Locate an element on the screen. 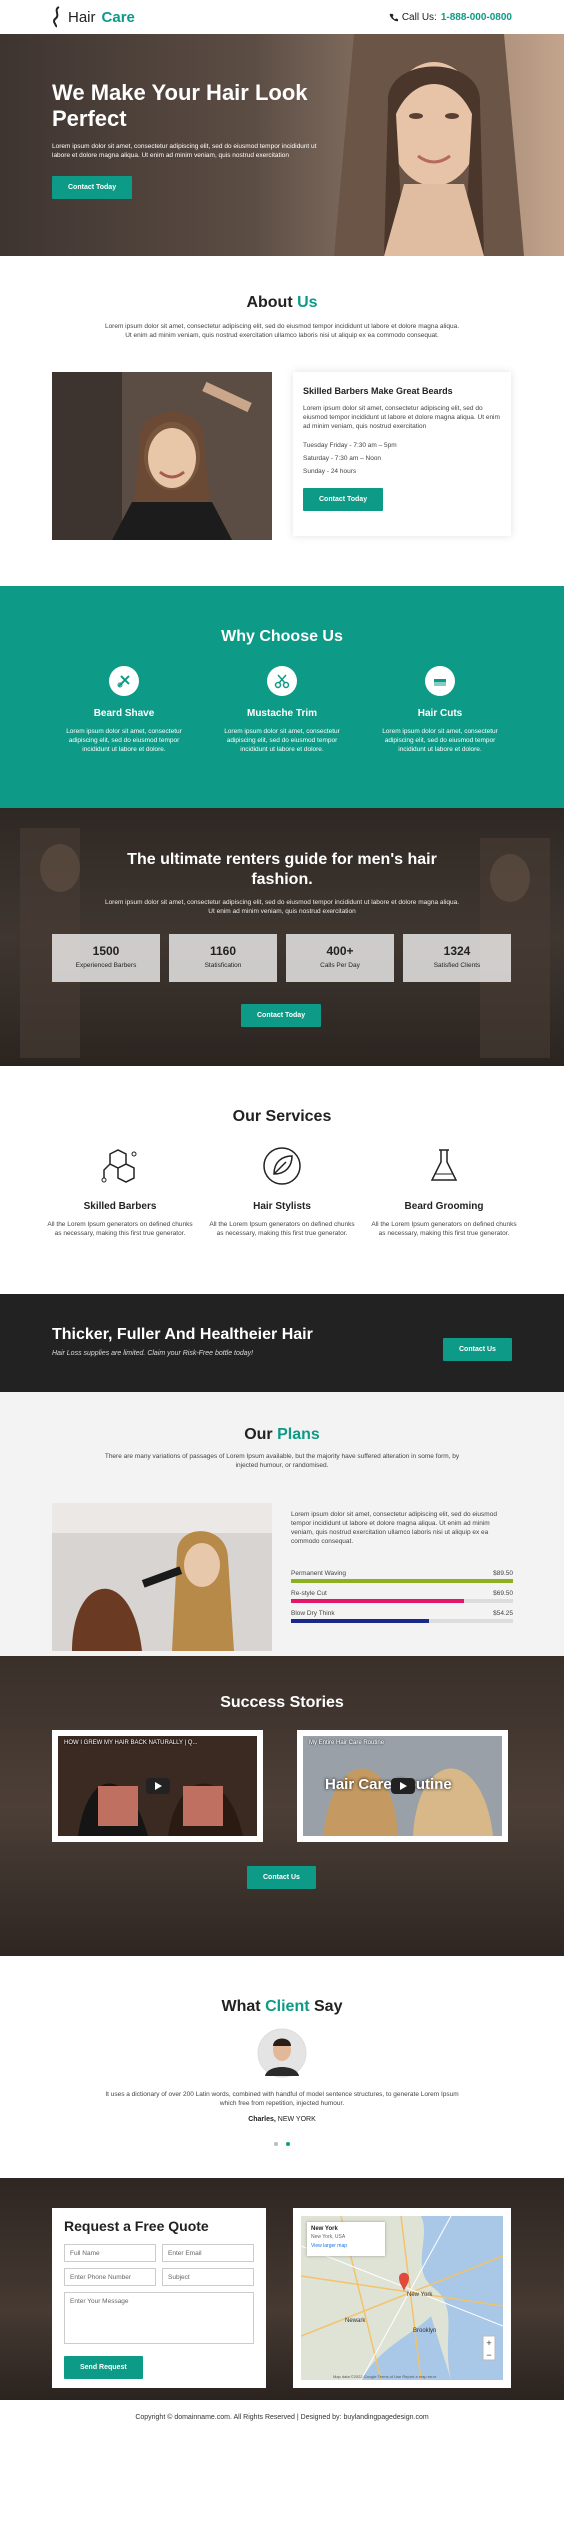  stat-label: Satisfied Clients is located at coordinates (457, 965).